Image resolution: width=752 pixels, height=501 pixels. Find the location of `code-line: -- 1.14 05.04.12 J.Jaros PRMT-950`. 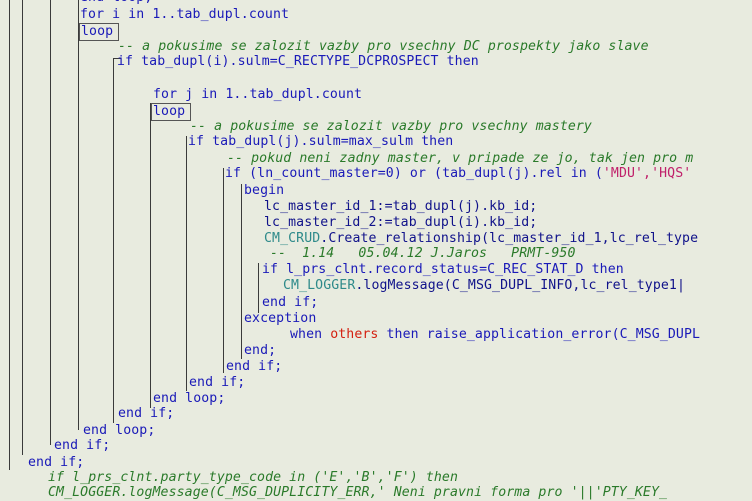

code-line: -- 1.14 05.04.12 J.Jaros PRMT-950 is located at coordinates (423, 254).